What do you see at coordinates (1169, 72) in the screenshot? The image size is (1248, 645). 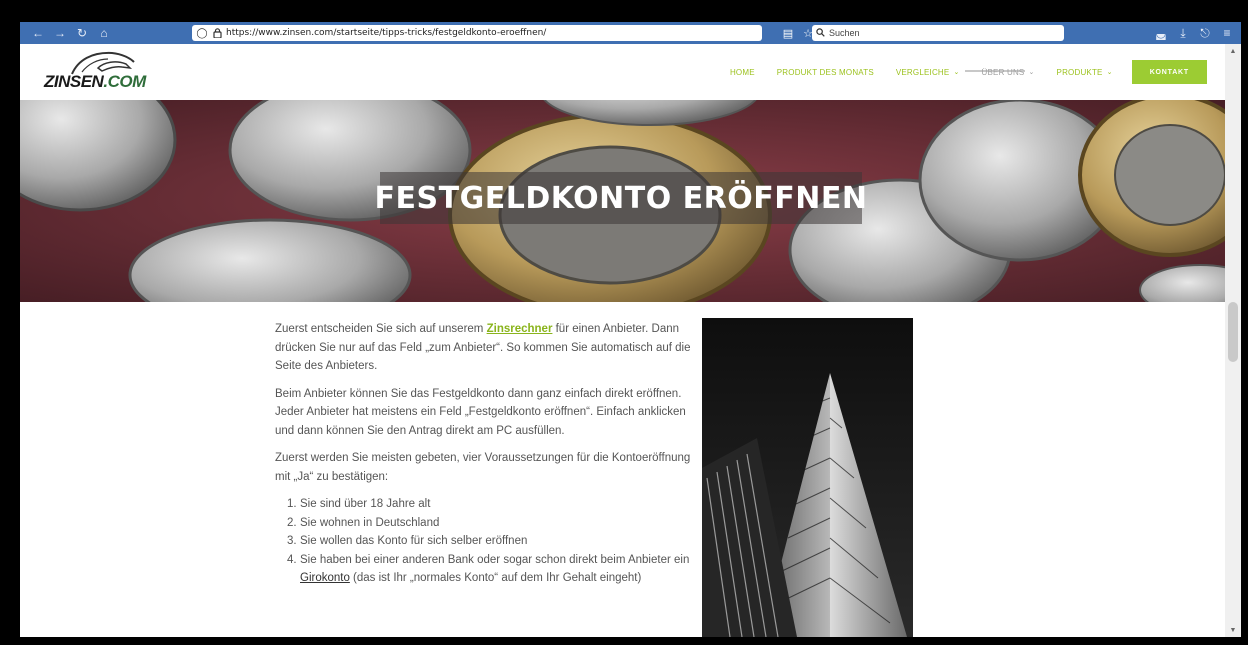 I see `kontakt-button: KONTAKT` at bounding box center [1169, 72].